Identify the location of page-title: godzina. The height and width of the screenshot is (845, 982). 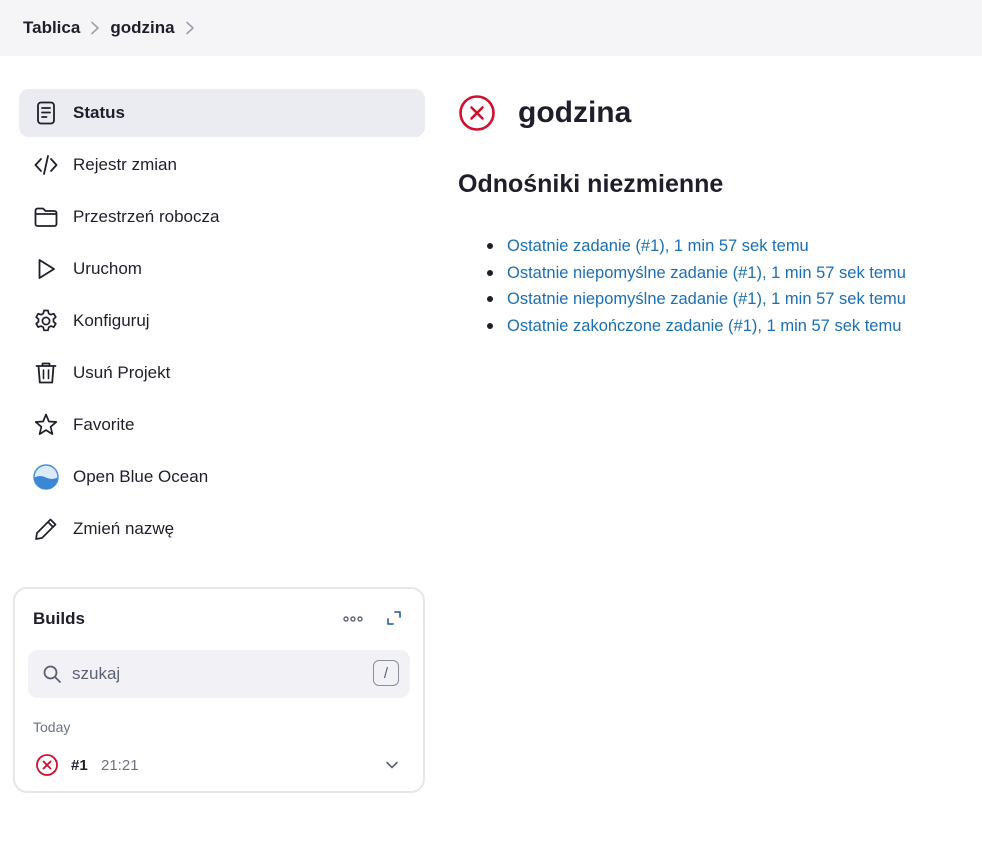
(575, 112).